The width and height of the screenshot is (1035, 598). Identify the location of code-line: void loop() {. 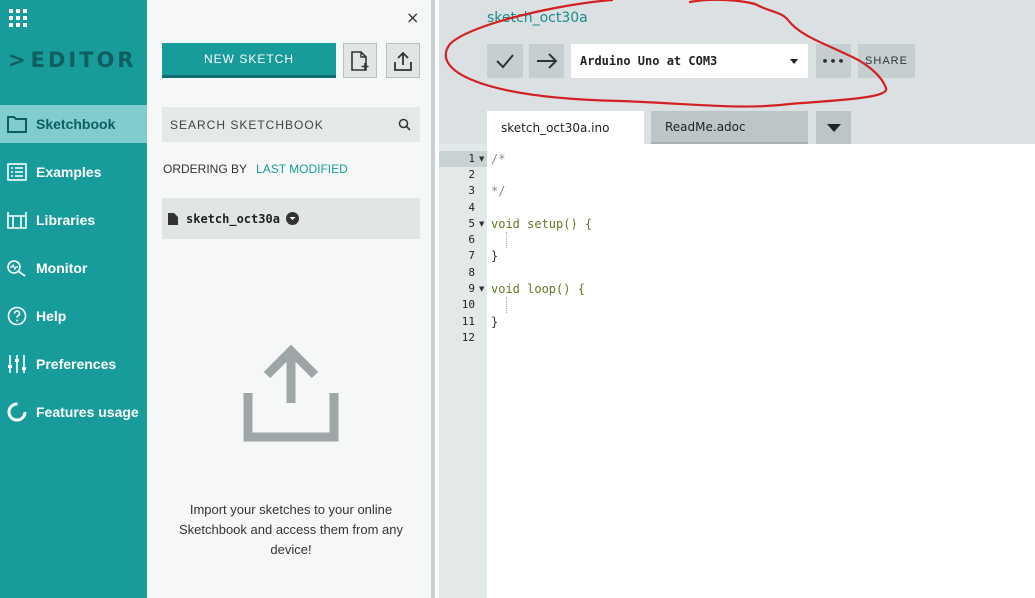
(538, 289).